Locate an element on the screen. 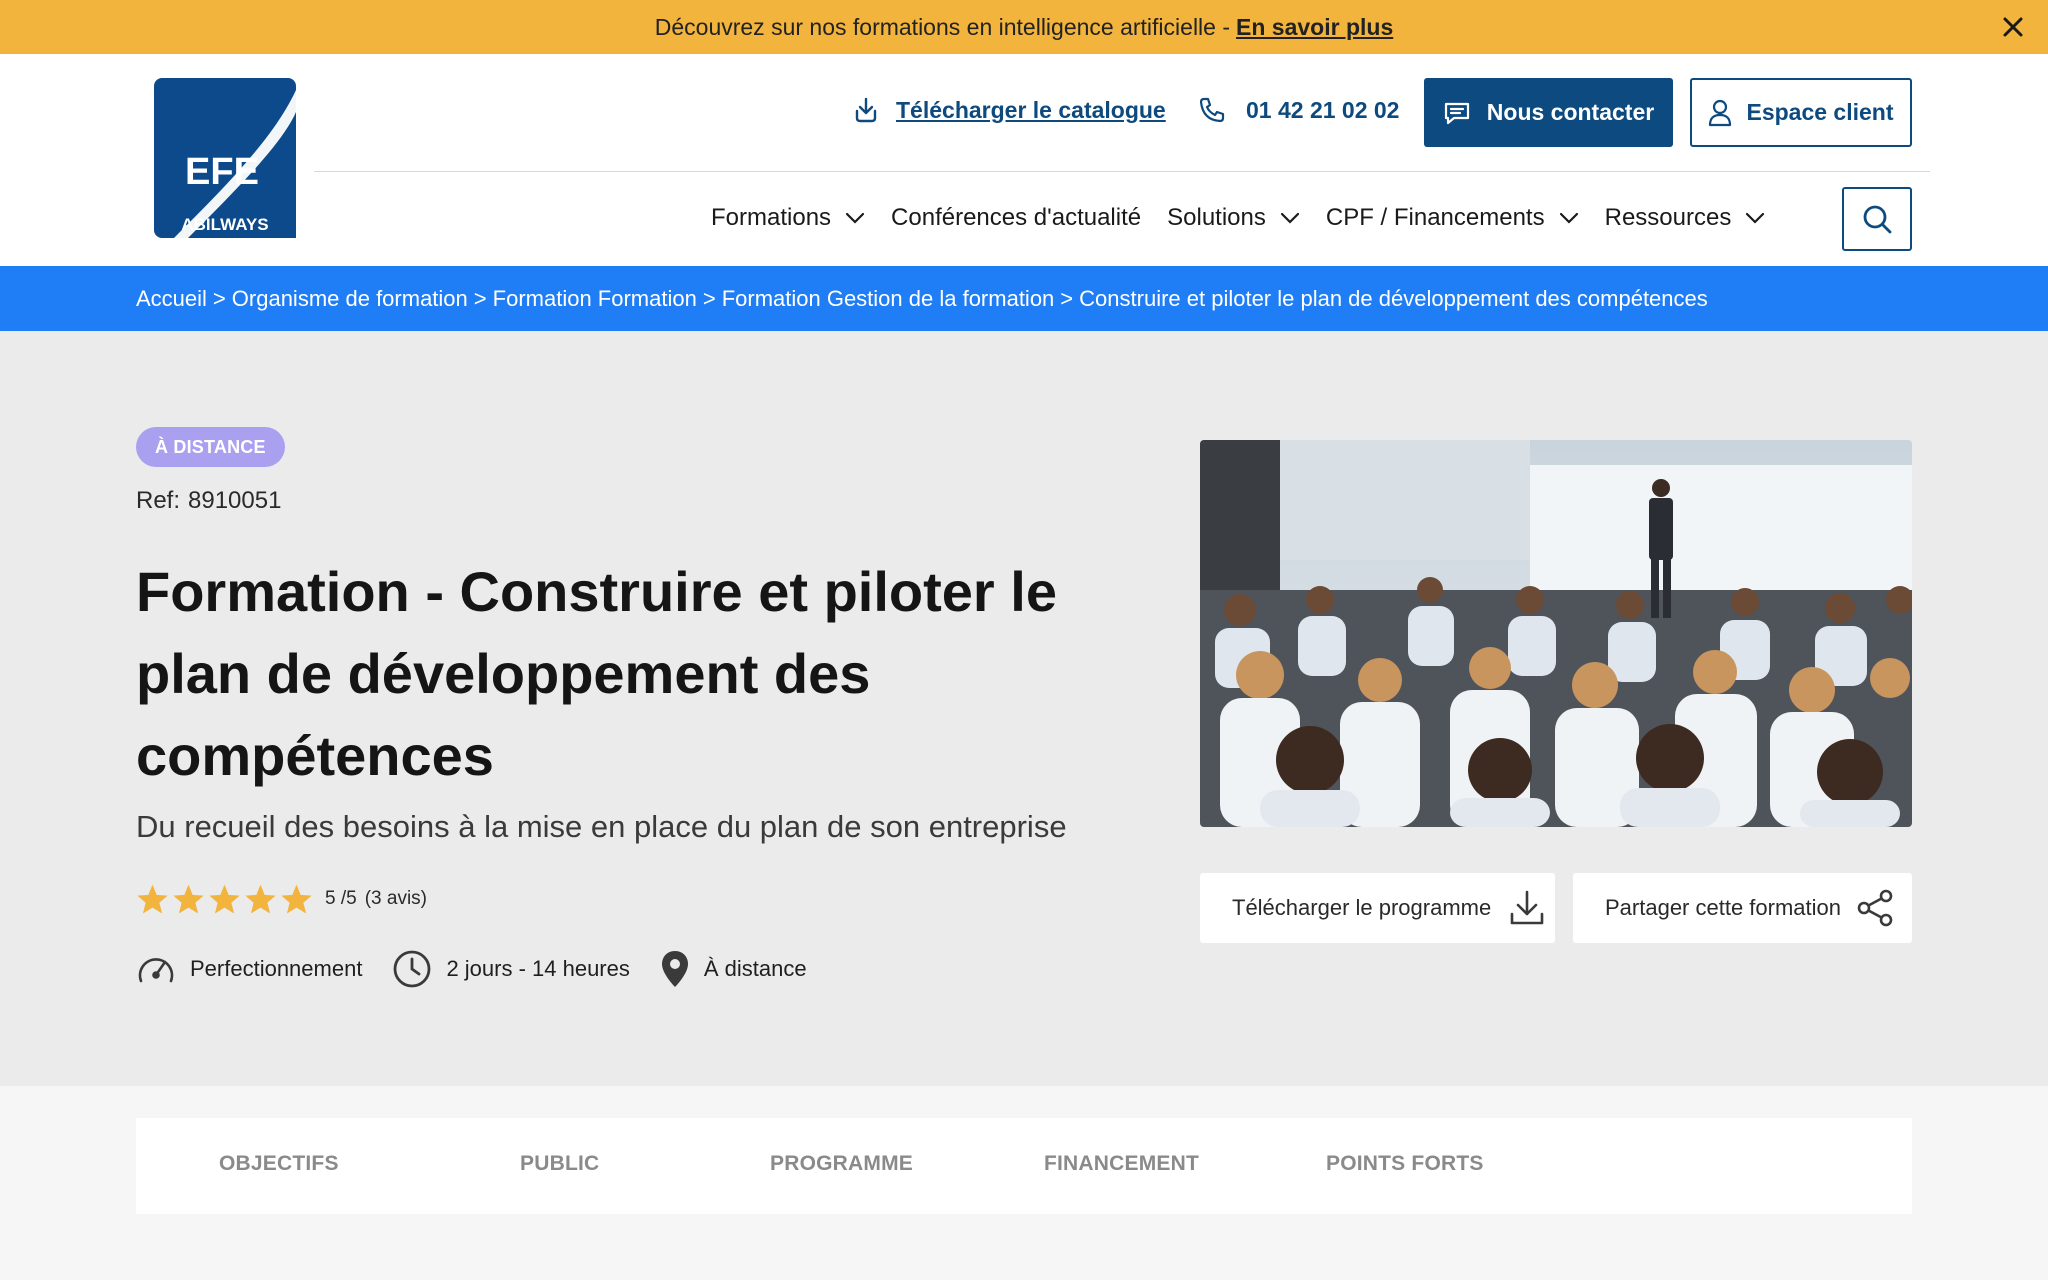 The width and height of the screenshot is (2048, 1280). meta-location: À distance is located at coordinates (733, 969).